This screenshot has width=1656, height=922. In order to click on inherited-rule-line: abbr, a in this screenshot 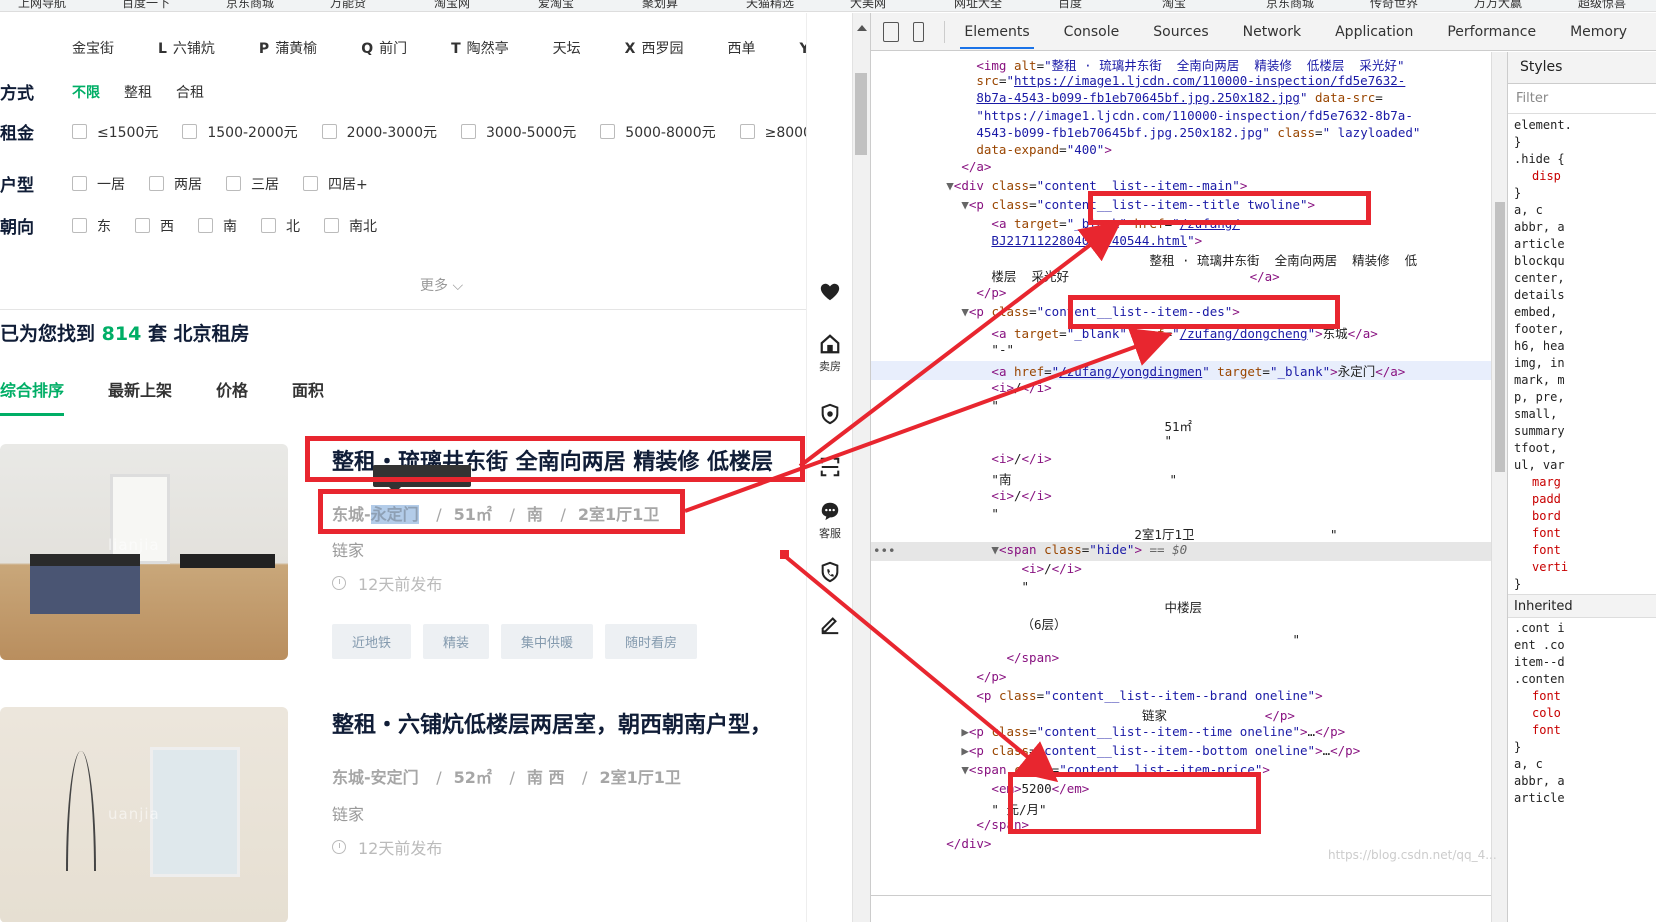, I will do `click(1539, 781)`.